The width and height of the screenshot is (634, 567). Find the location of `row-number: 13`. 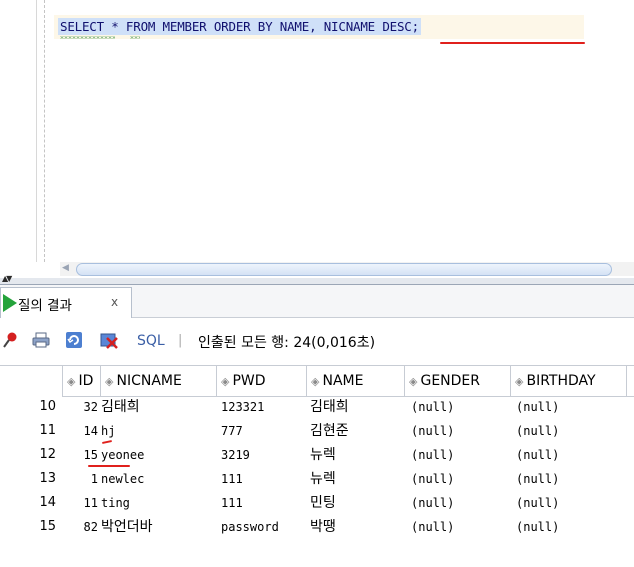

row-number: 13 is located at coordinates (31, 479).